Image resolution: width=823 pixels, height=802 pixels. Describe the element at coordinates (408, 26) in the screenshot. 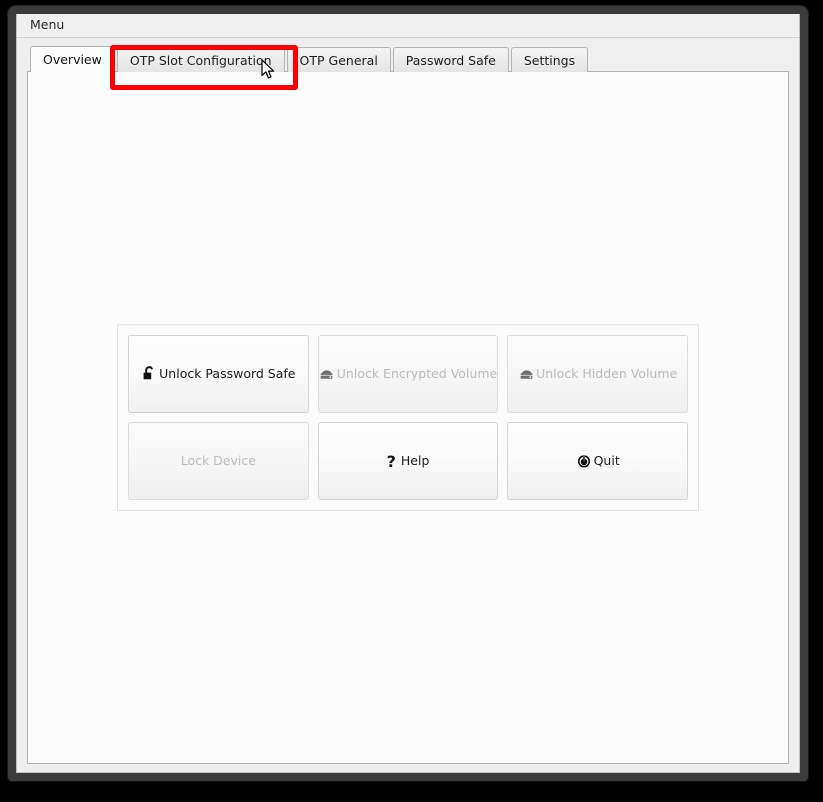

I see `menubar: Menu` at that location.